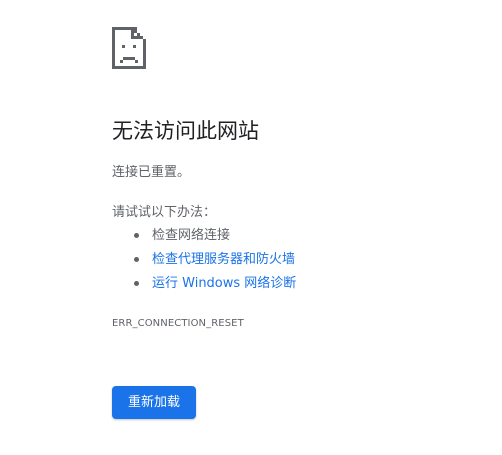 This screenshot has width=502, height=455. I want to click on suggestions-list: 检查网络连接 检查代理服务器和防火墙 运行 Windows 网络诊断, so click(204, 263).